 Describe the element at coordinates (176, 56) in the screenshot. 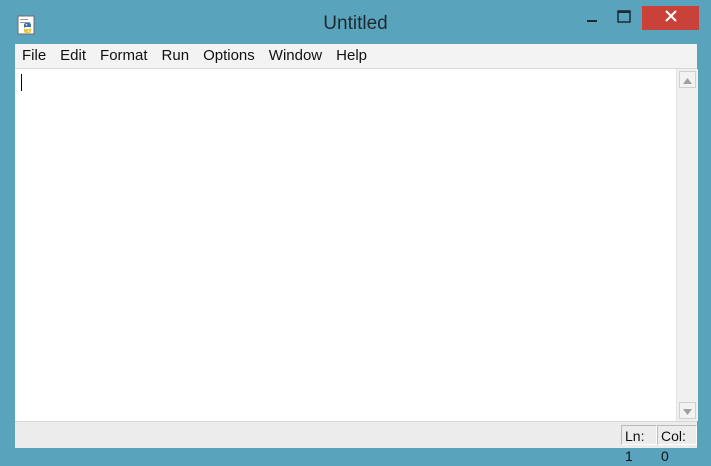

I see `menu-run: Run` at that location.